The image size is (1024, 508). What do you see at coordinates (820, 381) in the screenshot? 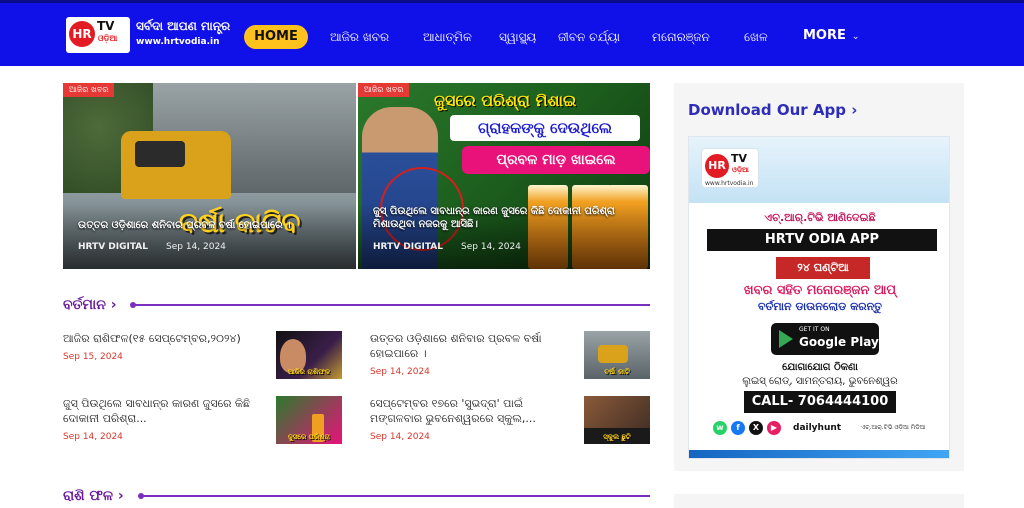
I see `ad-contact-address: ଲୁଇସ୍ ରୋଡ୍, ସାମନ୍ତରାୟ, ଭୁବନେଶ୍ୱର` at bounding box center [820, 381].